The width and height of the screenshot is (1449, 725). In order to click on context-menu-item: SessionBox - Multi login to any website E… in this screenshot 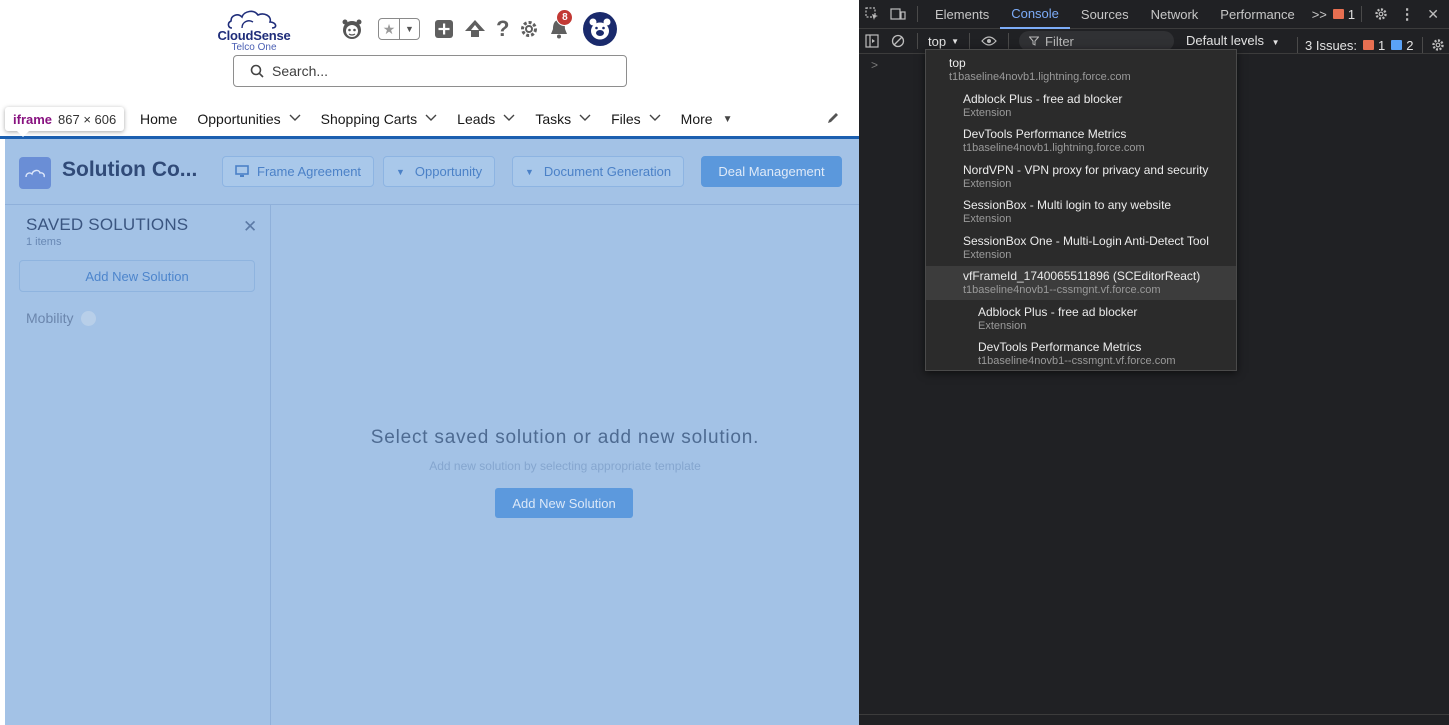, I will do `click(1081, 212)`.